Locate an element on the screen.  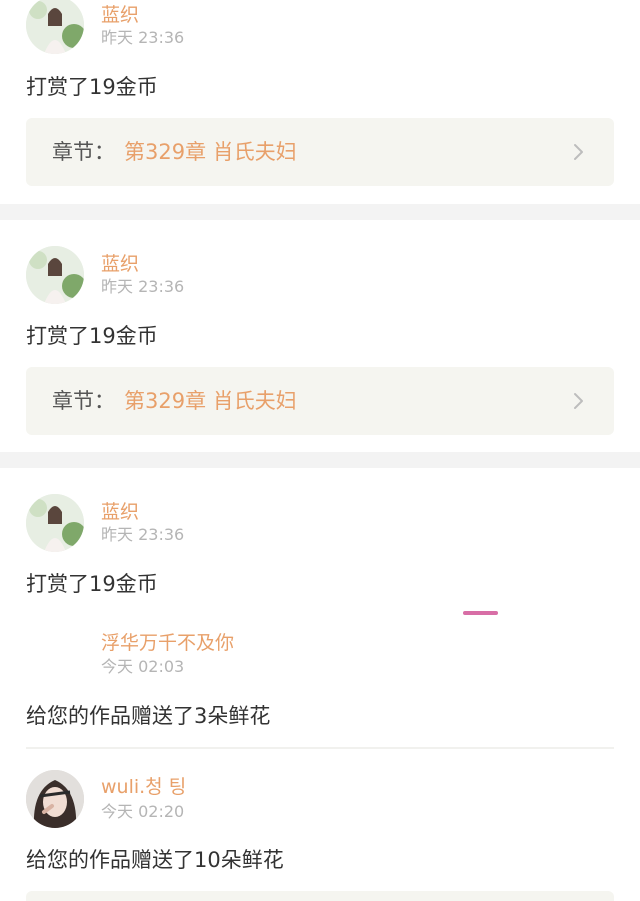
reply-timestamp: 今天 02:20 is located at coordinates (143, 811).